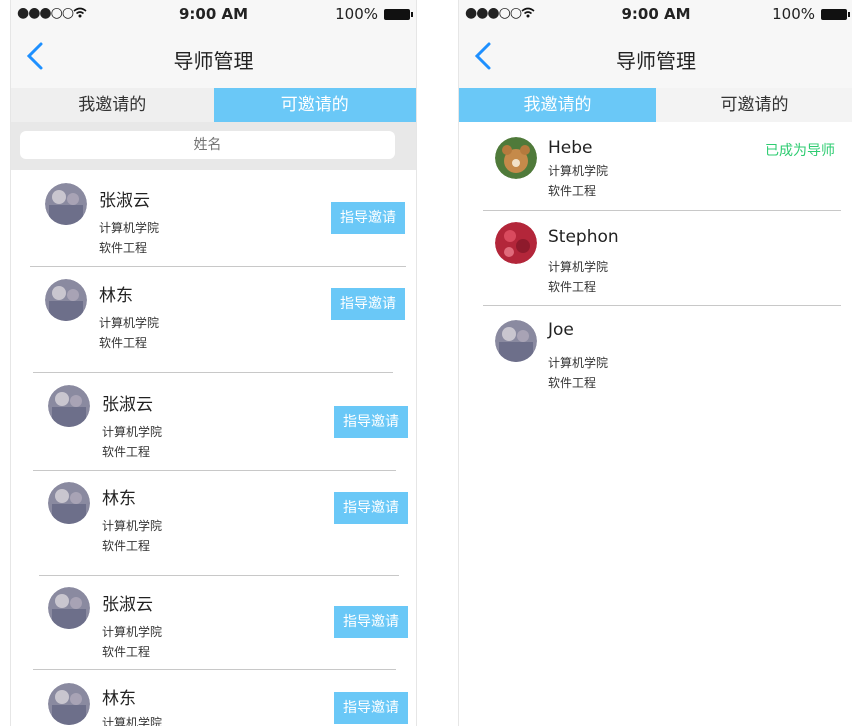 The height and width of the screenshot is (726, 852). I want to click on tutor-name: Hebe, so click(570, 148).